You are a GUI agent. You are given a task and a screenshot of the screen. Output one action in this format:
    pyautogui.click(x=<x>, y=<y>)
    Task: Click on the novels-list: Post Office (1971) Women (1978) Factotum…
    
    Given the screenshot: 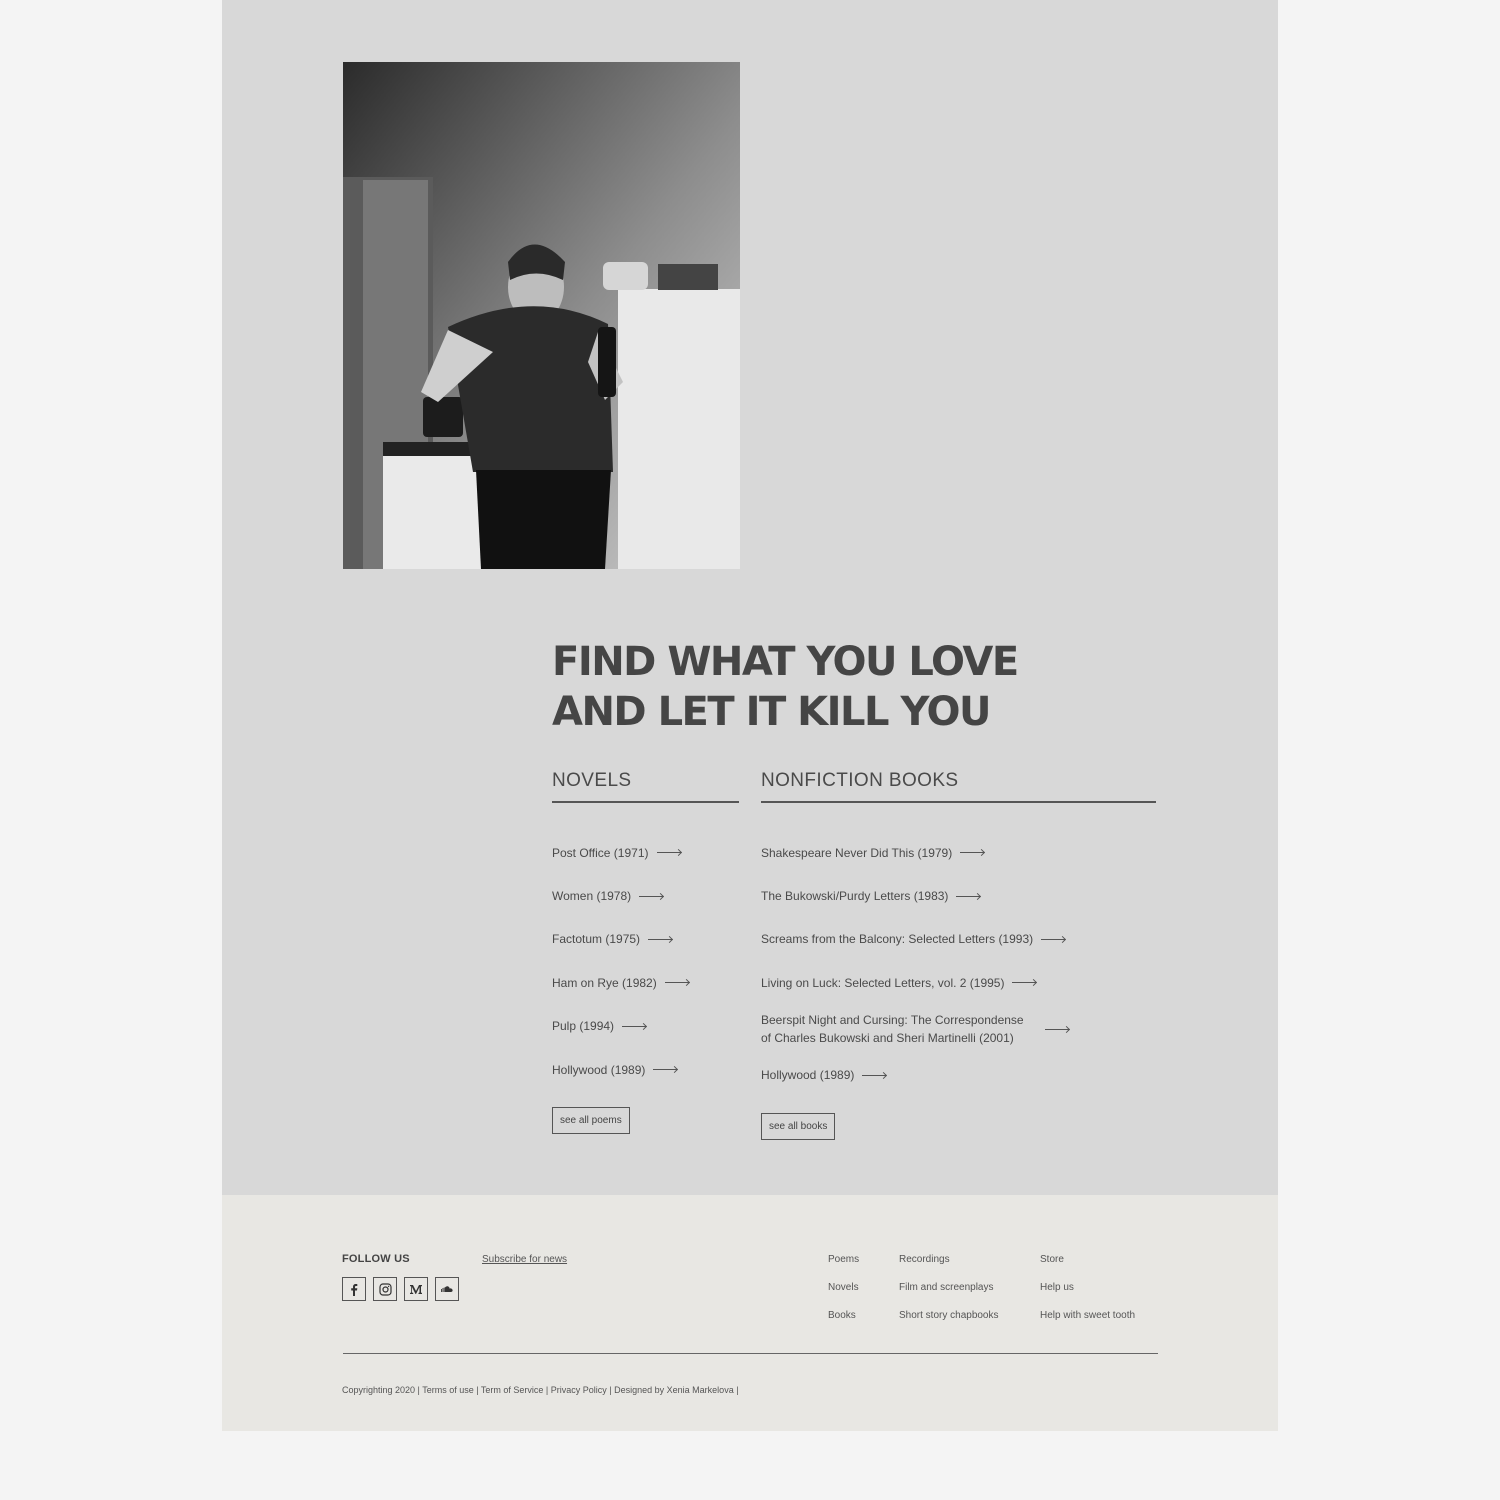 What is the action you would take?
    pyautogui.click(x=645, y=961)
    